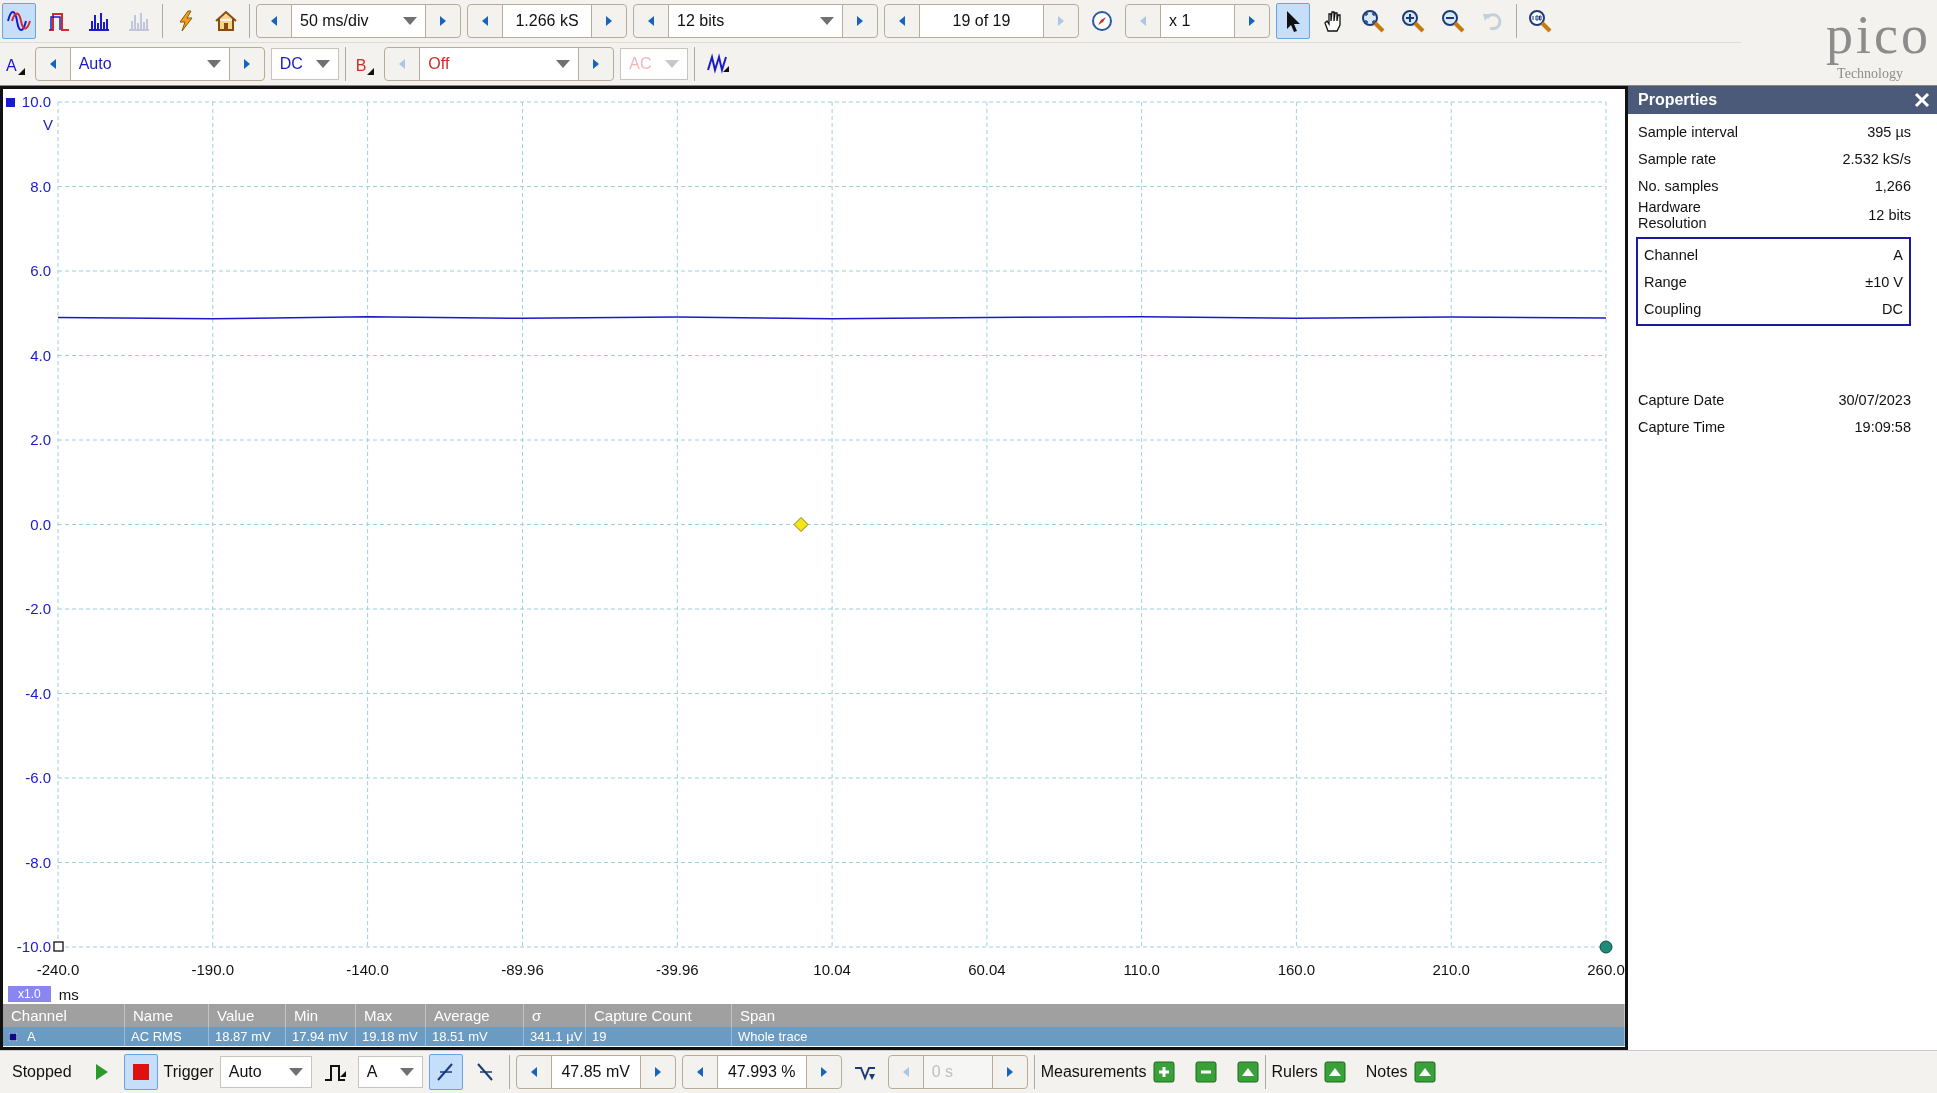  What do you see at coordinates (1606, 947) in the screenshot?
I see `circle-marker-icon` at bounding box center [1606, 947].